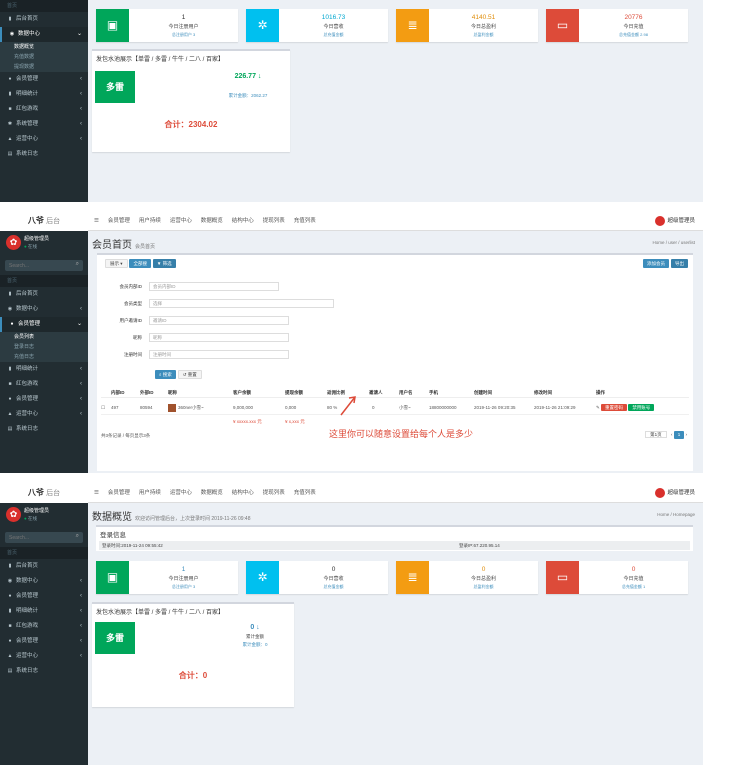 Image resolution: width=730 pixels, height=775 pixels. What do you see at coordinates (44, 57) in the screenshot?
I see `sidebar-sub-recharge: 充值数据` at bounding box center [44, 57].